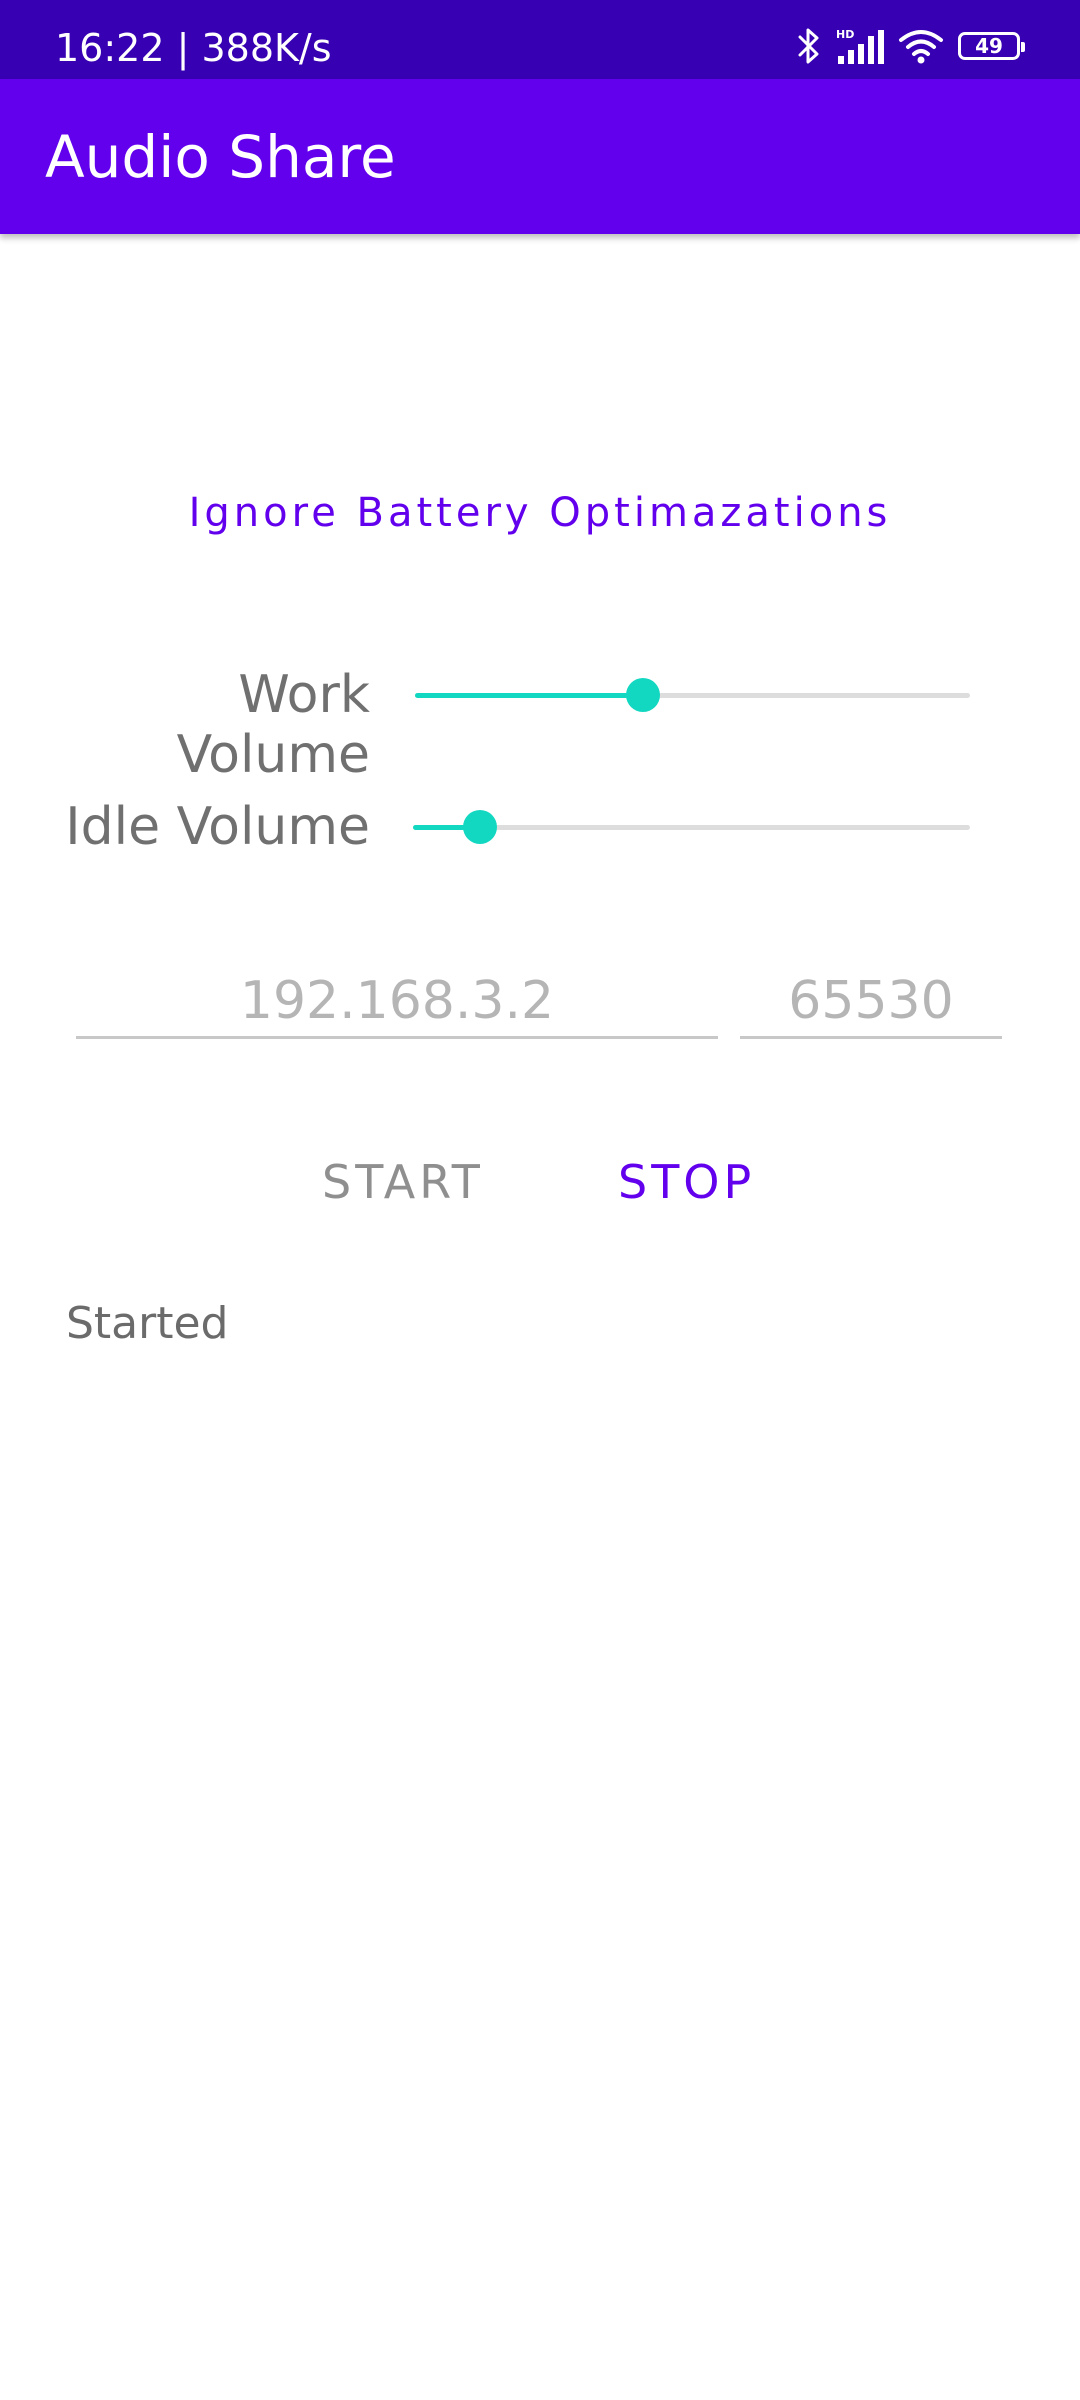 The width and height of the screenshot is (1080, 2400). Describe the element at coordinates (479, 827) in the screenshot. I see `idle-volume-thumb` at that location.